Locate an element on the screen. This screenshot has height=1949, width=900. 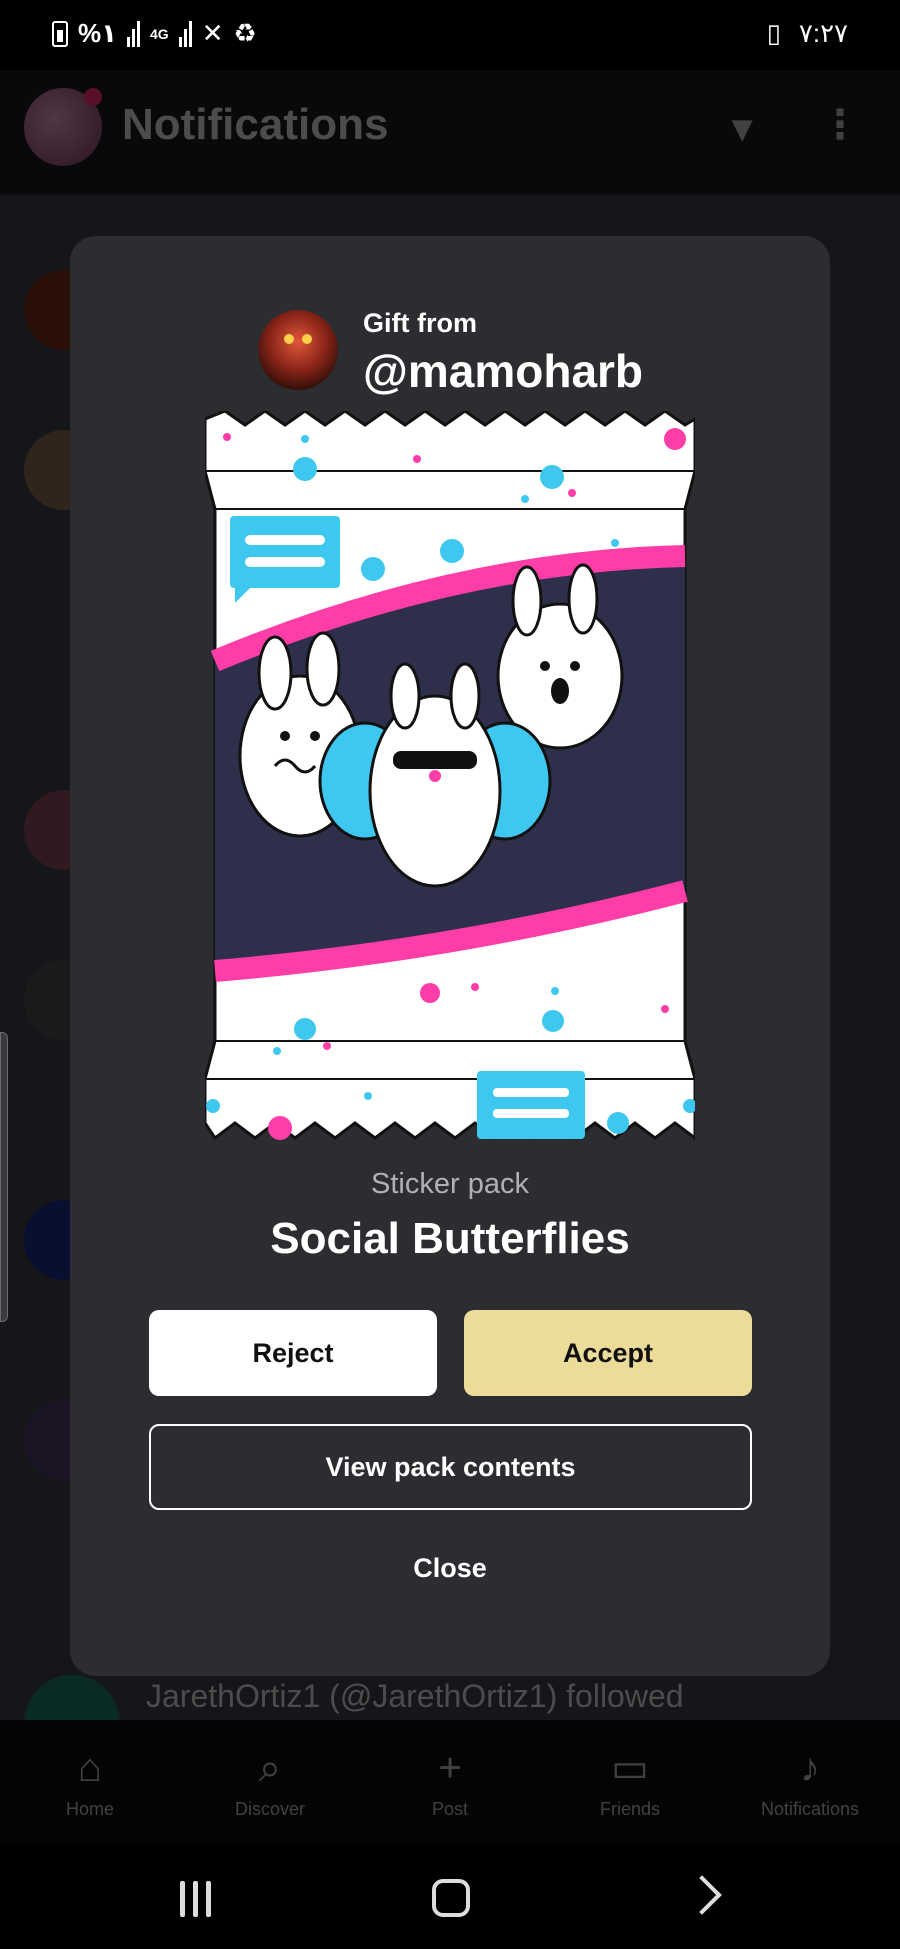
tab-post: + Post is located at coordinates (450, 1783).